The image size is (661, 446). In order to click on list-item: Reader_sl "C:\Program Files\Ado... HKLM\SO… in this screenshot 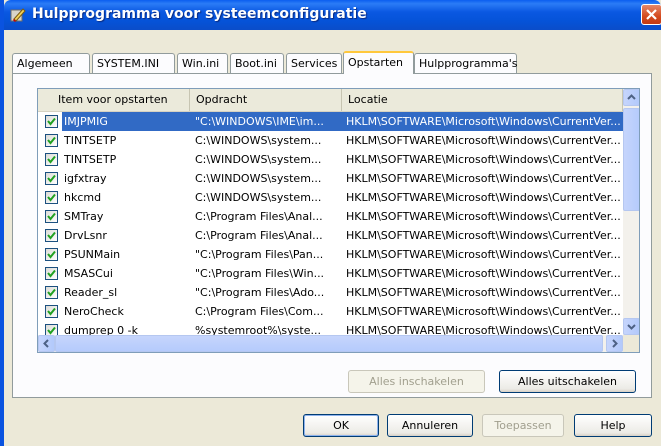, I will do `click(330, 292)`.